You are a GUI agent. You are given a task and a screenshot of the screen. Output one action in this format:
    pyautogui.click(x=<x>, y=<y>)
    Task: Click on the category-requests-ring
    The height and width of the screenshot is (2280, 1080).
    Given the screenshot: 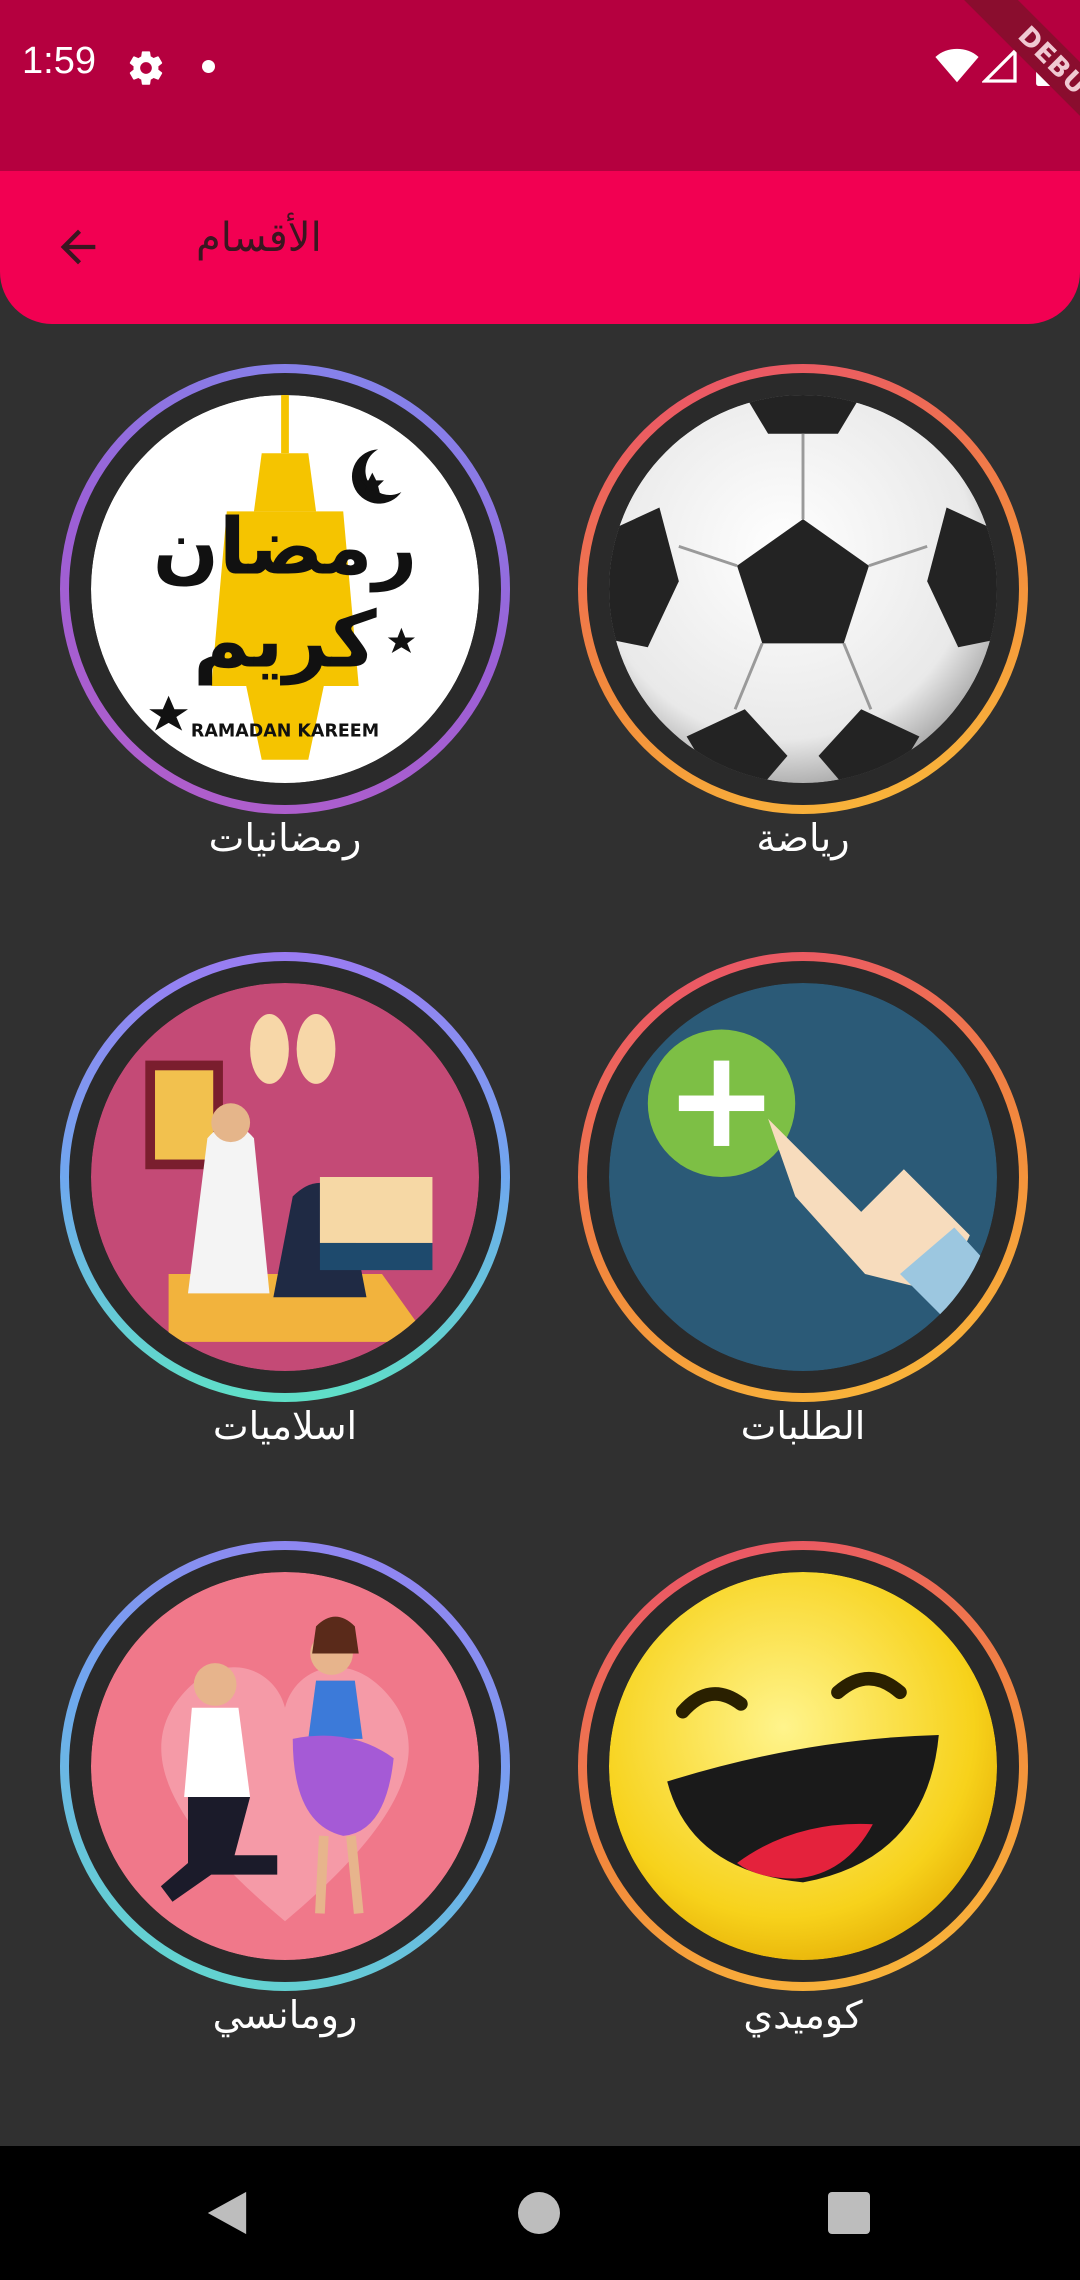 What is the action you would take?
    pyautogui.click(x=803, y=1177)
    